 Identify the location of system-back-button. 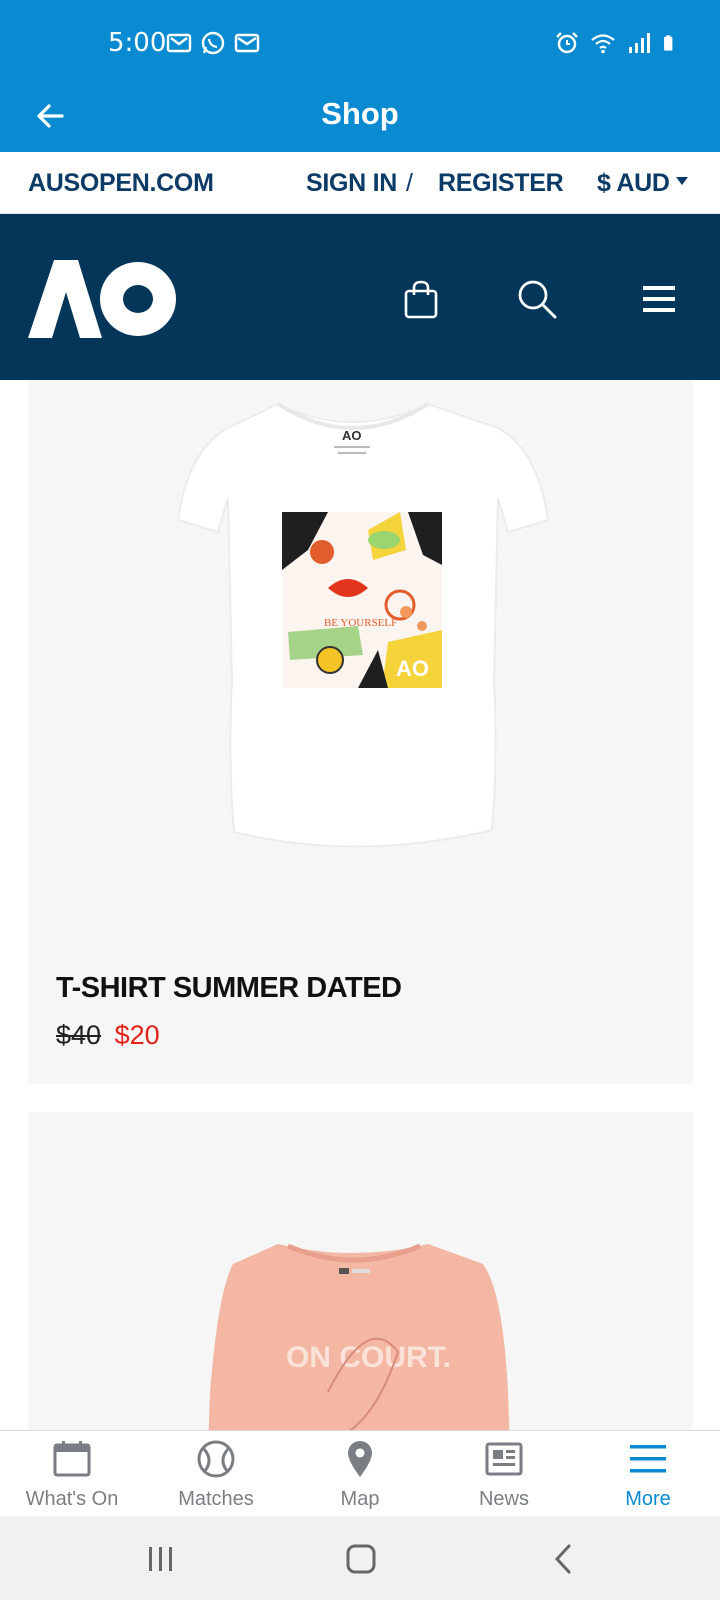
(563, 1559).